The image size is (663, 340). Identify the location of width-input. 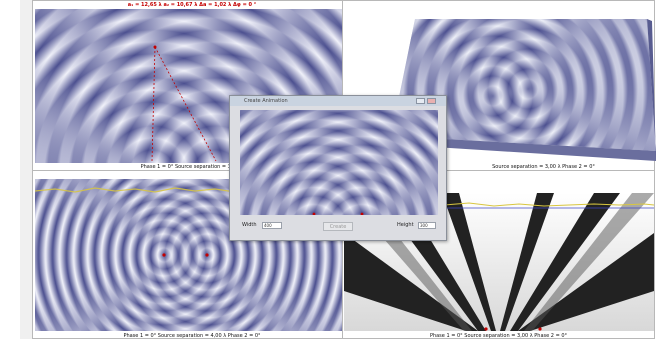
(272, 225).